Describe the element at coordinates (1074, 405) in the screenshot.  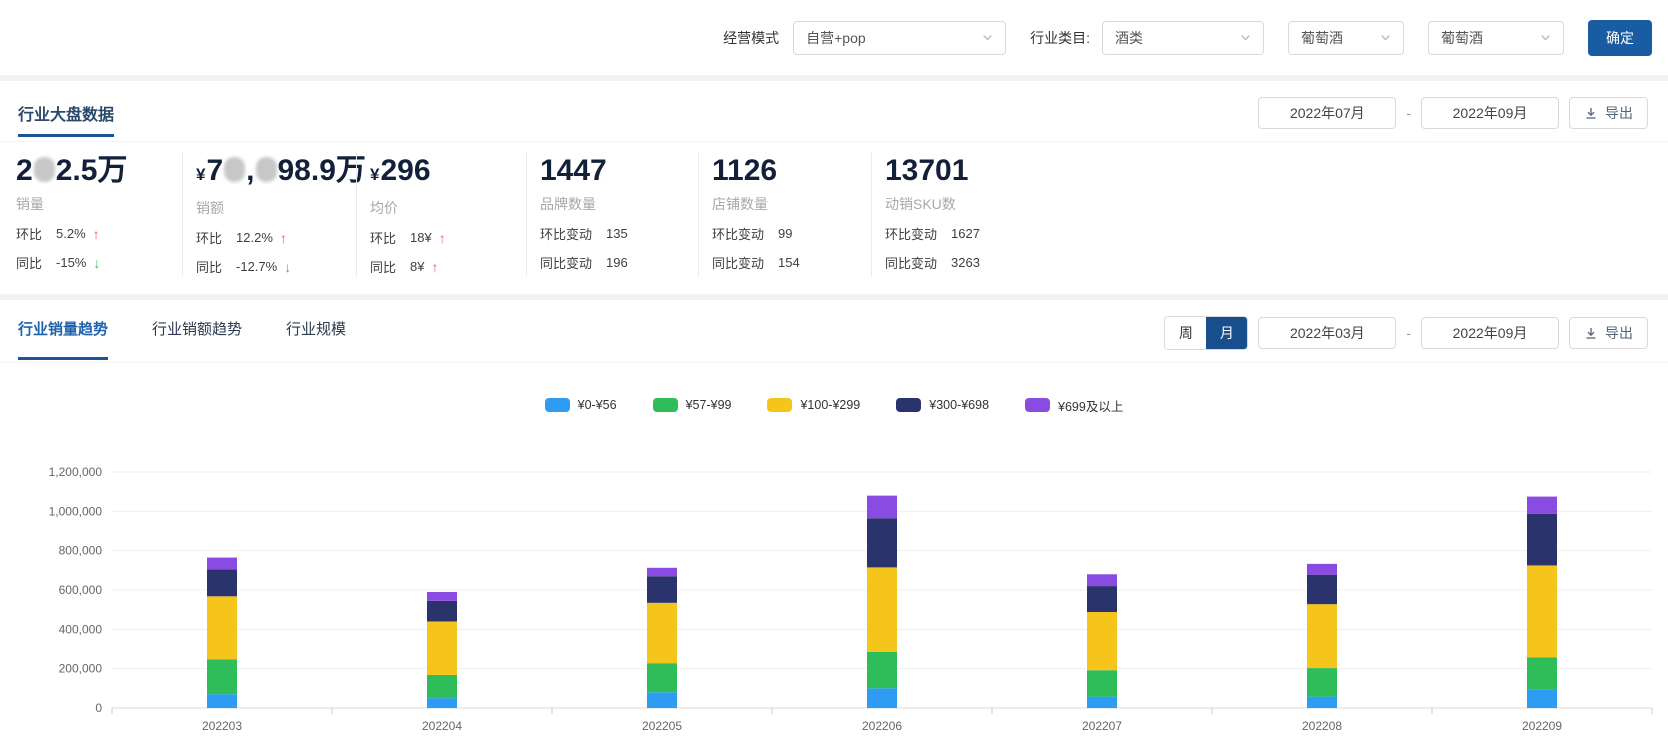
I see `legend-item: ¥699及以上` at that location.